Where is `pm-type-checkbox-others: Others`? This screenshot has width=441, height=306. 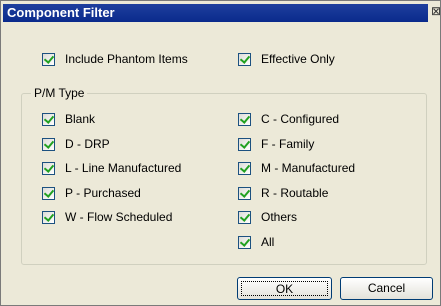 pm-type-checkbox-others: Others is located at coordinates (267, 217).